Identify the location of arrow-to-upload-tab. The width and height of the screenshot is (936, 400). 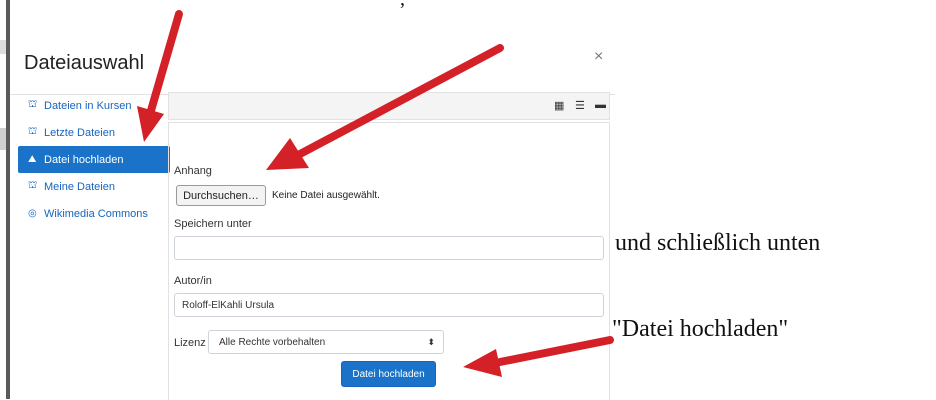
(160, 76).